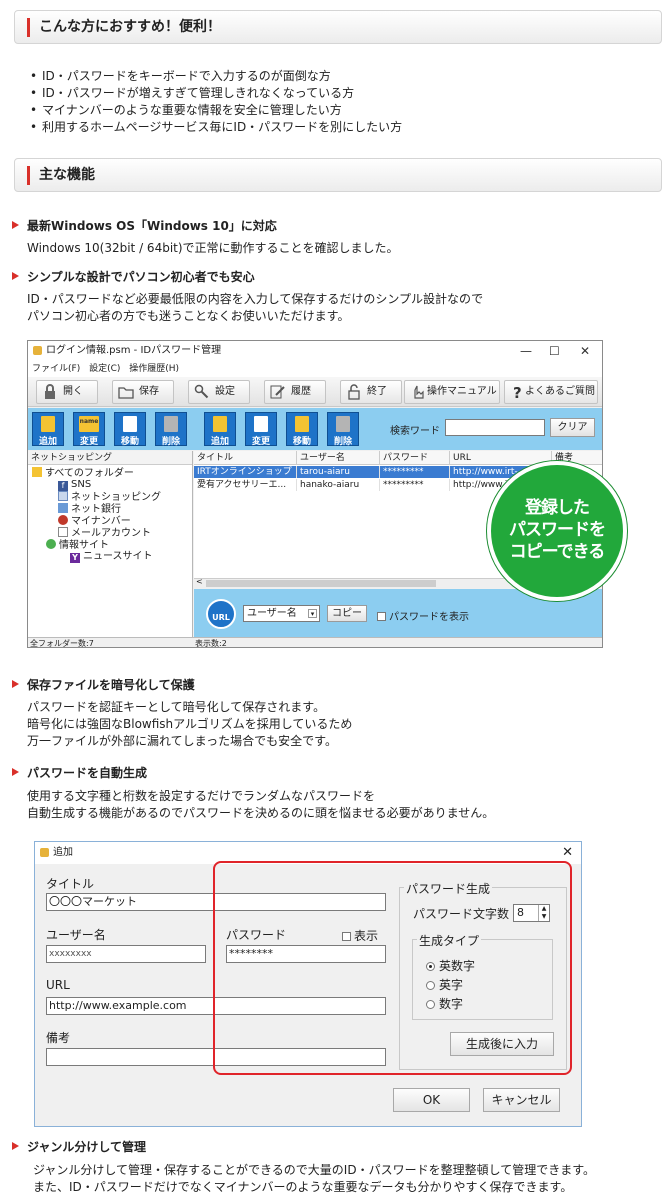 Image resolution: width=671 pixels, height=1200 pixels. Describe the element at coordinates (431, 1100) in the screenshot. I see `ok-button: OK` at that location.